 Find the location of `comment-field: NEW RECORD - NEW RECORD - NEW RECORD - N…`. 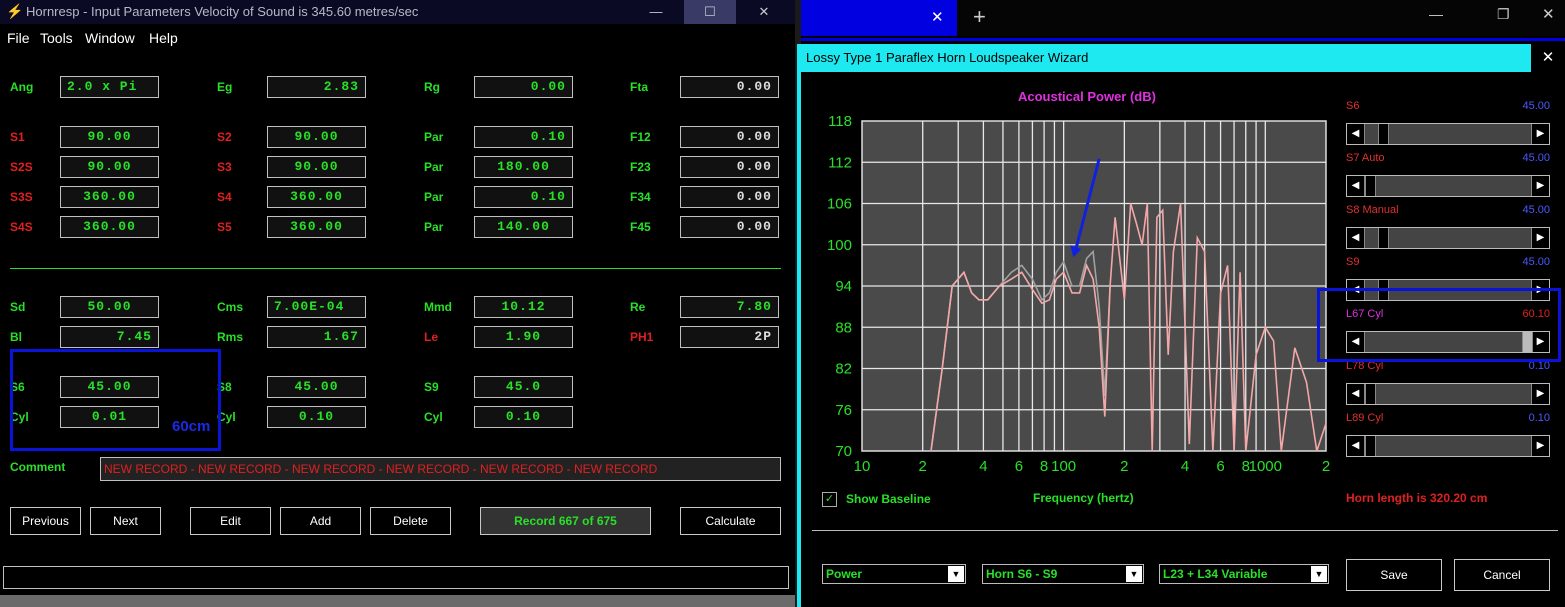

comment-field: NEW RECORD - NEW RECORD - NEW RECORD - N… is located at coordinates (440, 469).